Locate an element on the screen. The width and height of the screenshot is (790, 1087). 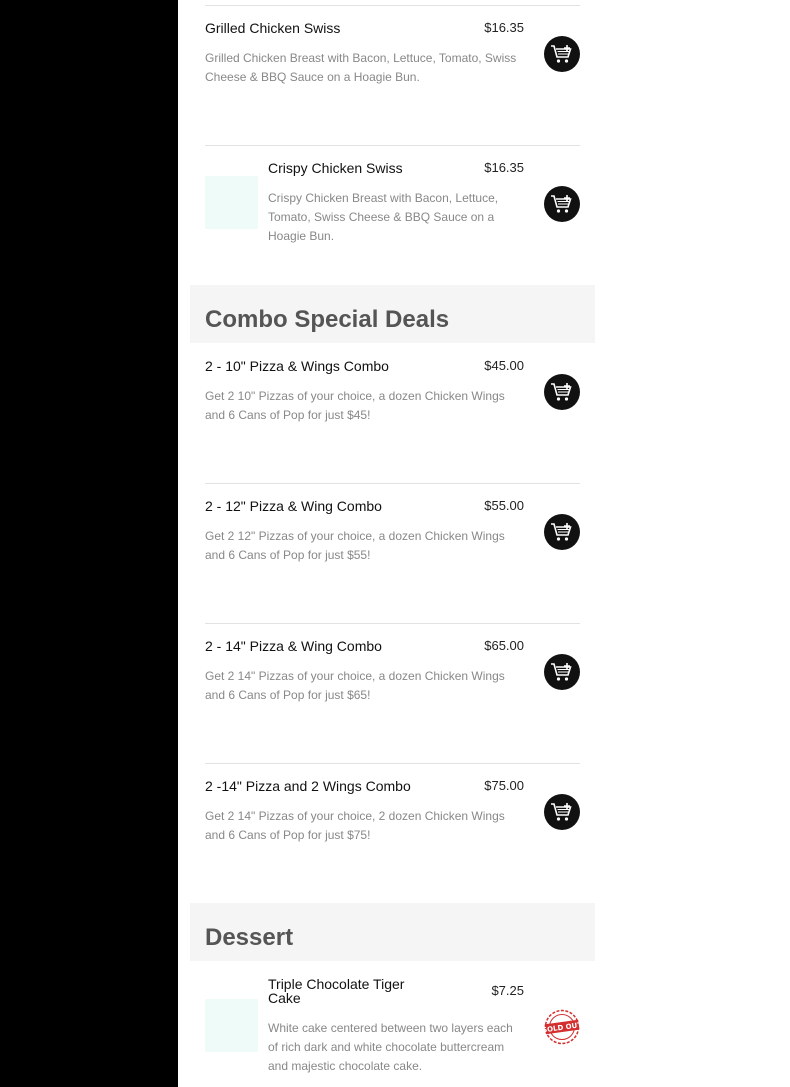
item-price: $7.25 is located at coordinates (507, 990).